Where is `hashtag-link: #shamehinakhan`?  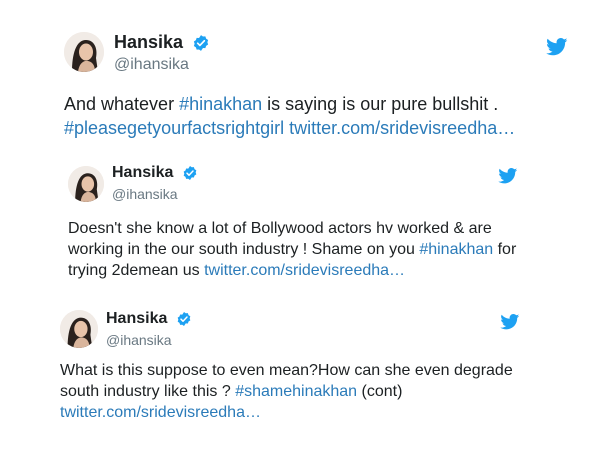 hashtag-link: #shamehinakhan is located at coordinates (296, 391).